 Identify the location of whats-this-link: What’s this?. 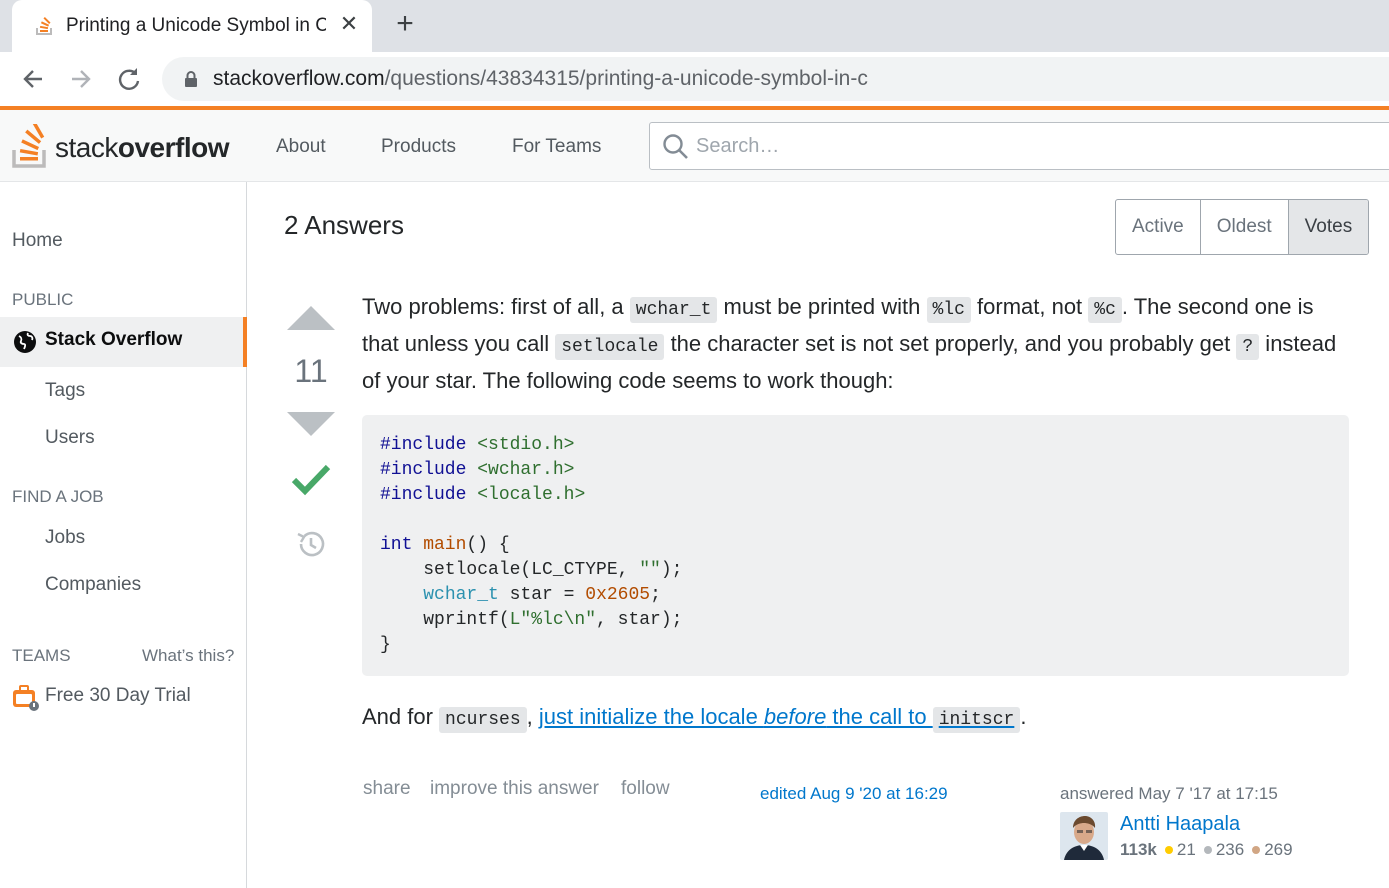
(188, 656).